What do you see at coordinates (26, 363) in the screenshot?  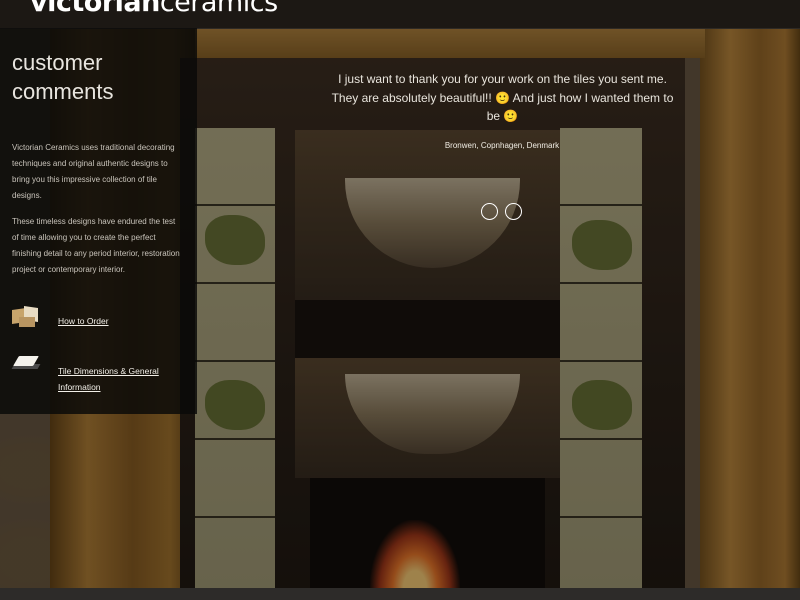 I see `tile-icon` at bounding box center [26, 363].